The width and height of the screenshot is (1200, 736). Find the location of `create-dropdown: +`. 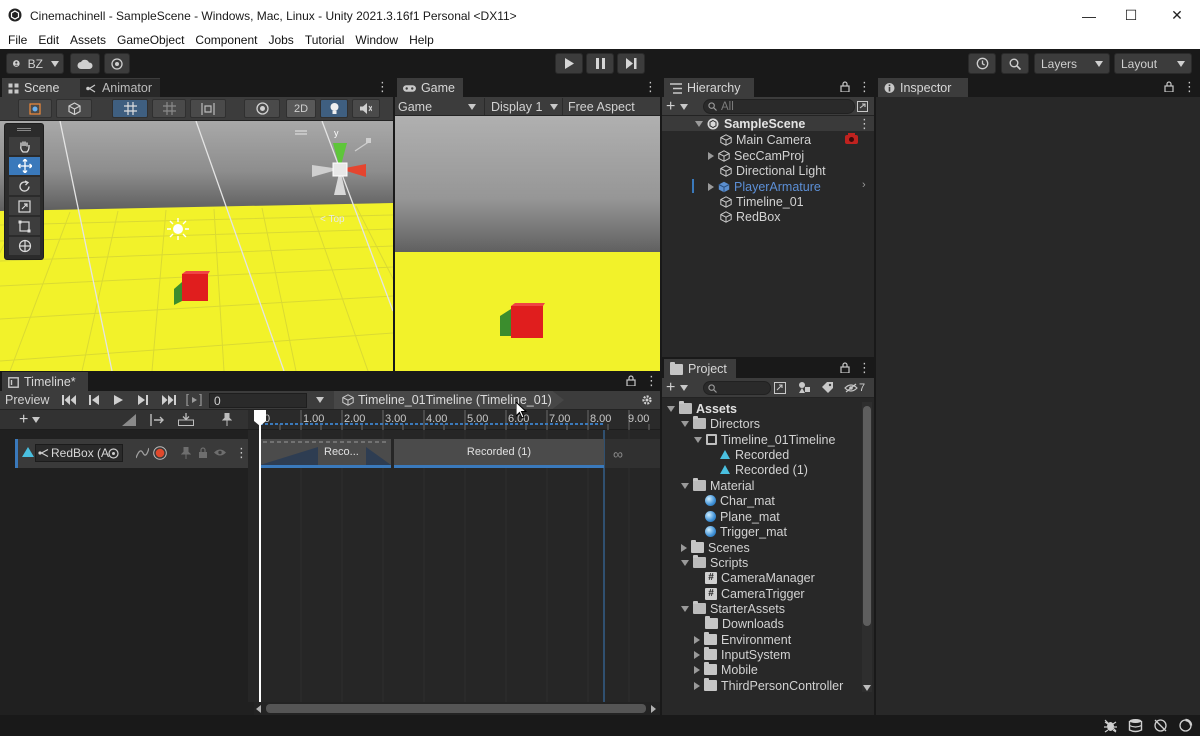

create-dropdown: + is located at coordinates (680, 106).